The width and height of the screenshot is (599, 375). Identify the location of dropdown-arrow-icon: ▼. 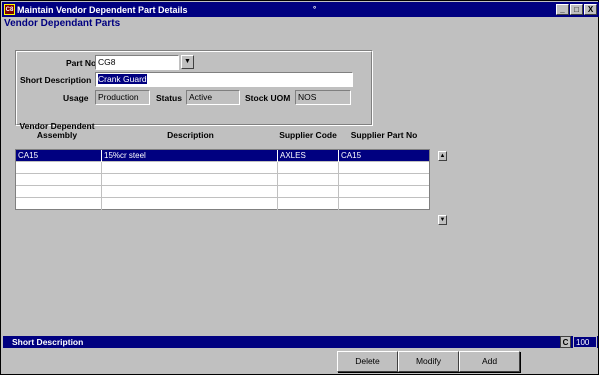
(187, 61).